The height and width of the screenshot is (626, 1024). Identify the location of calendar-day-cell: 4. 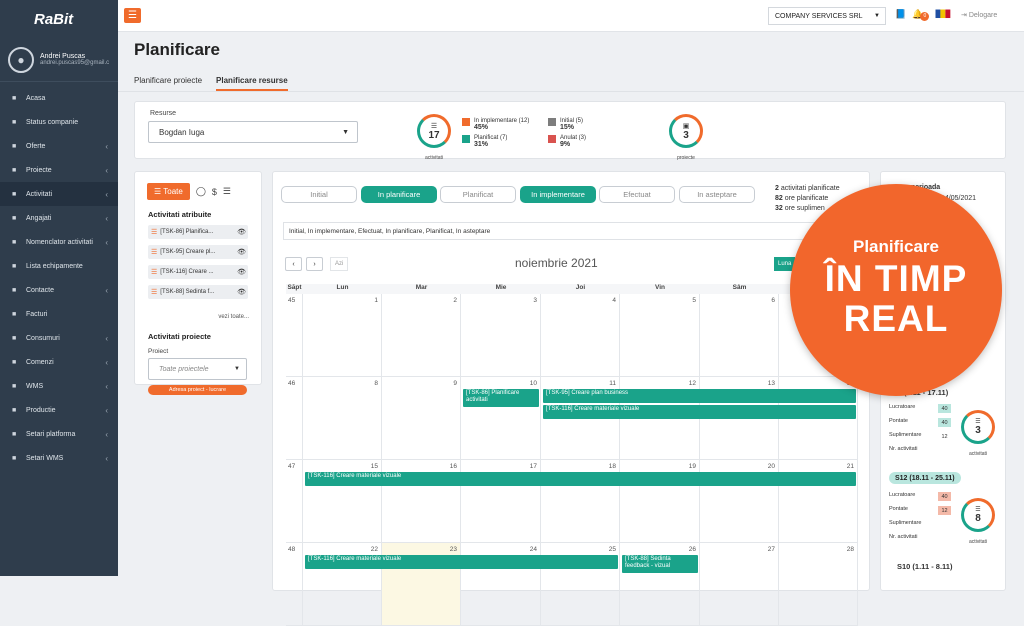
(580, 335).